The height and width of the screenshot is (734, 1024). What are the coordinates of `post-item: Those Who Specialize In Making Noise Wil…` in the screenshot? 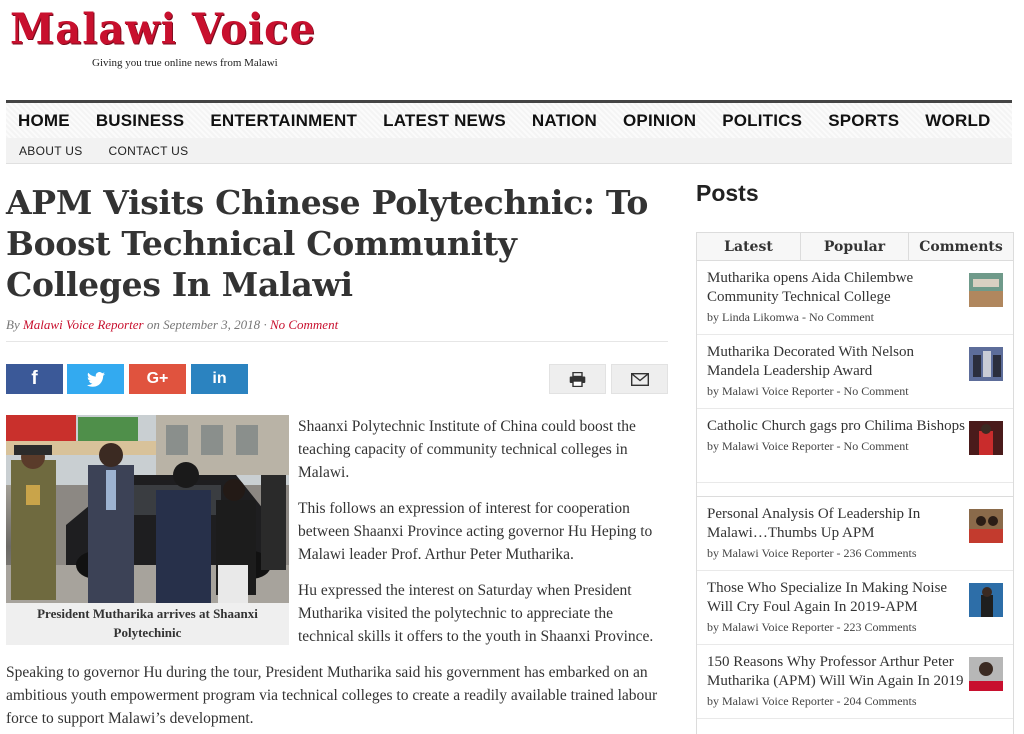 It's located at (855, 608).